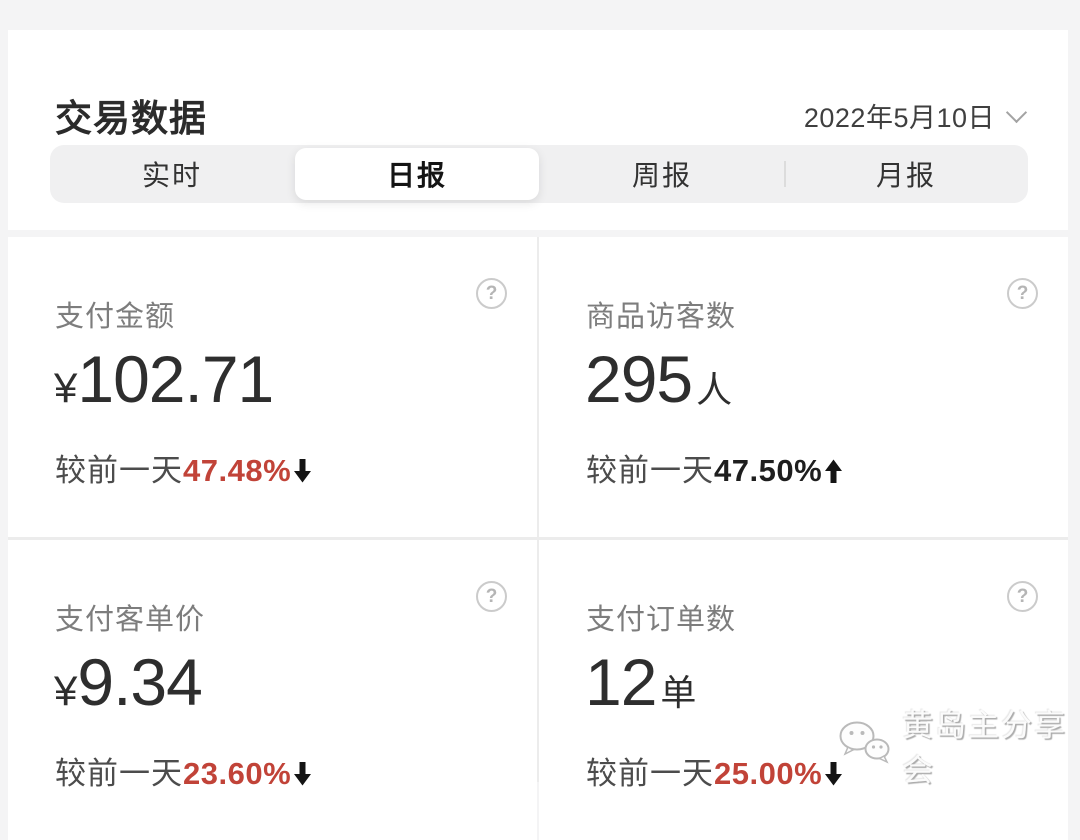  I want to click on page-title: 交易数据, so click(131, 118).